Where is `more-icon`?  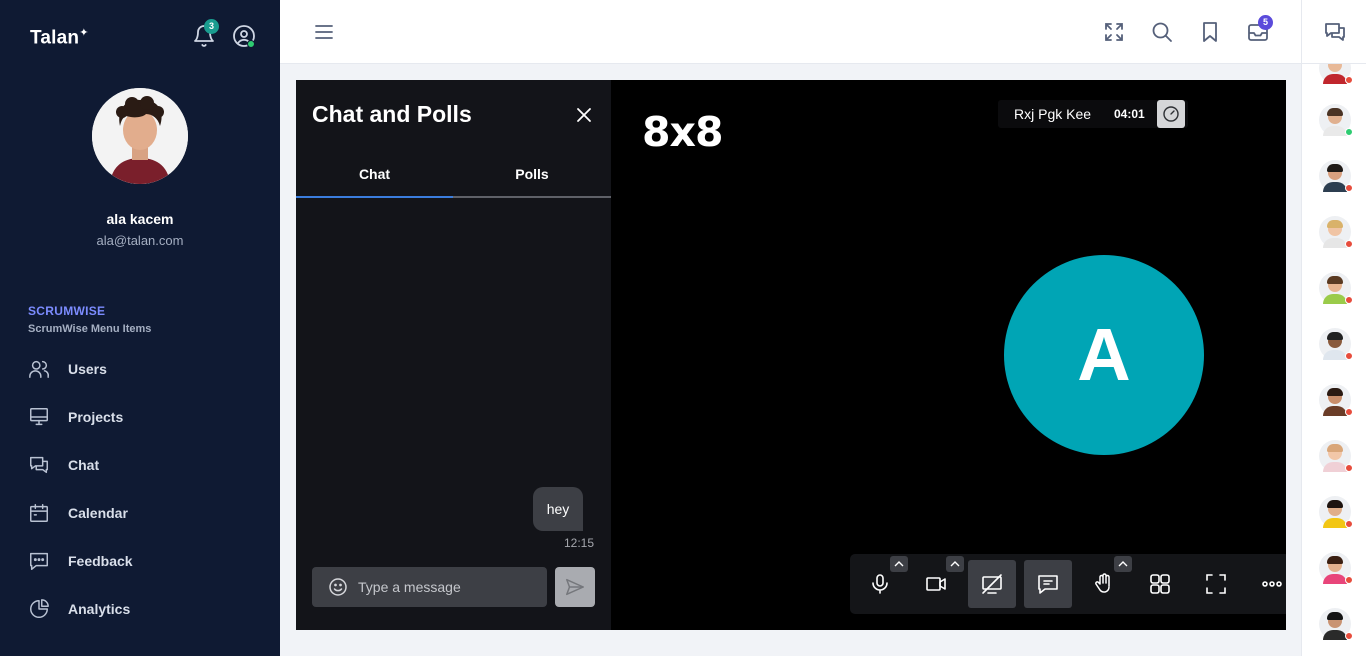
more-icon is located at coordinates (1272, 584).